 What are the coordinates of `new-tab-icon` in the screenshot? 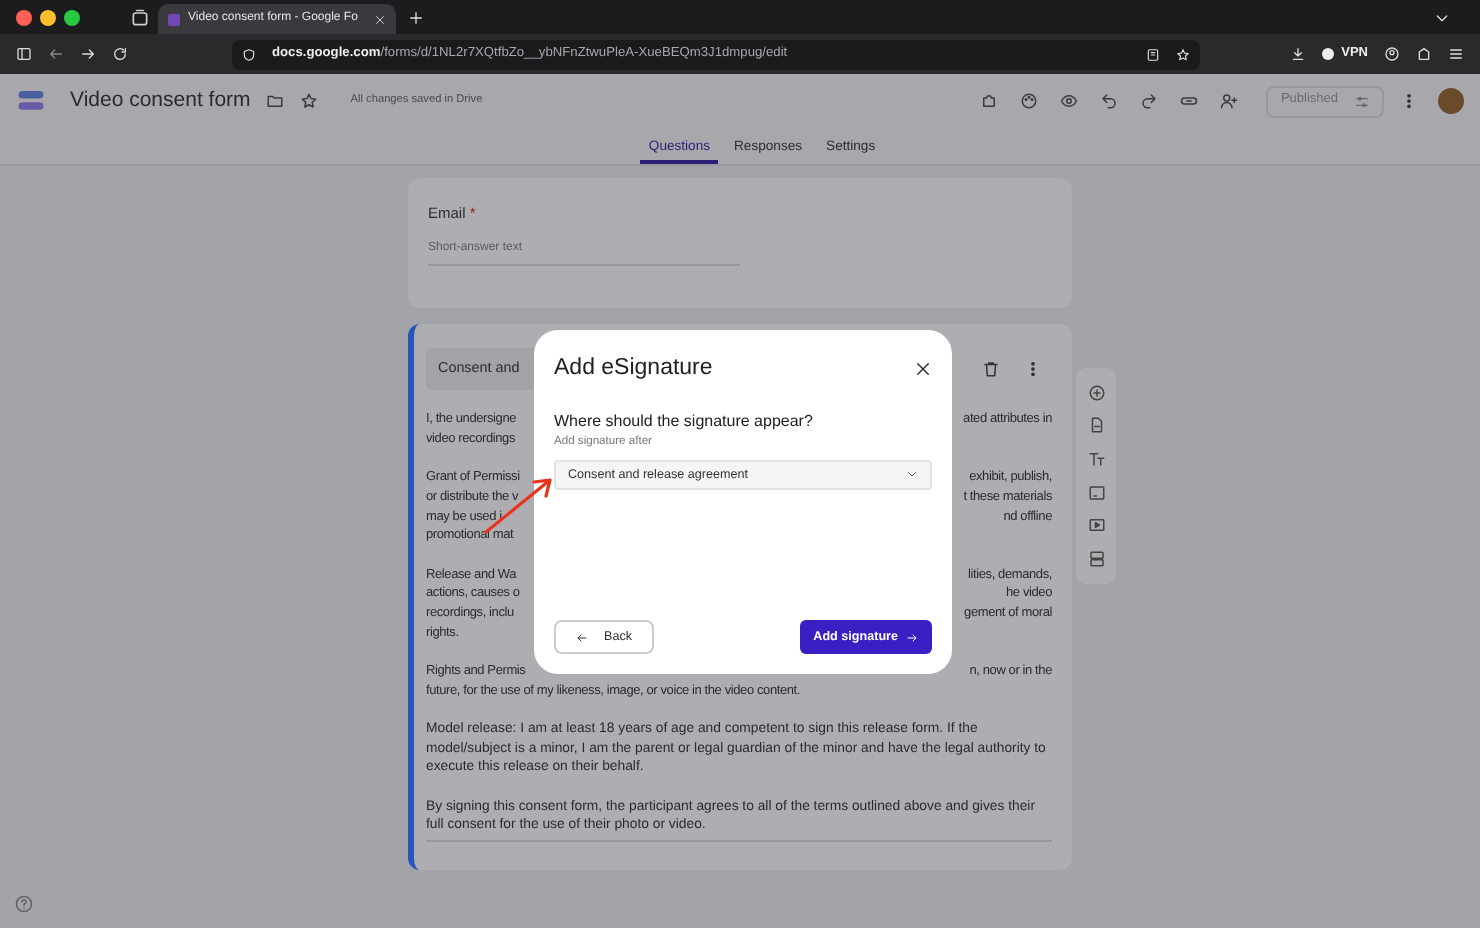 It's located at (415, 17).